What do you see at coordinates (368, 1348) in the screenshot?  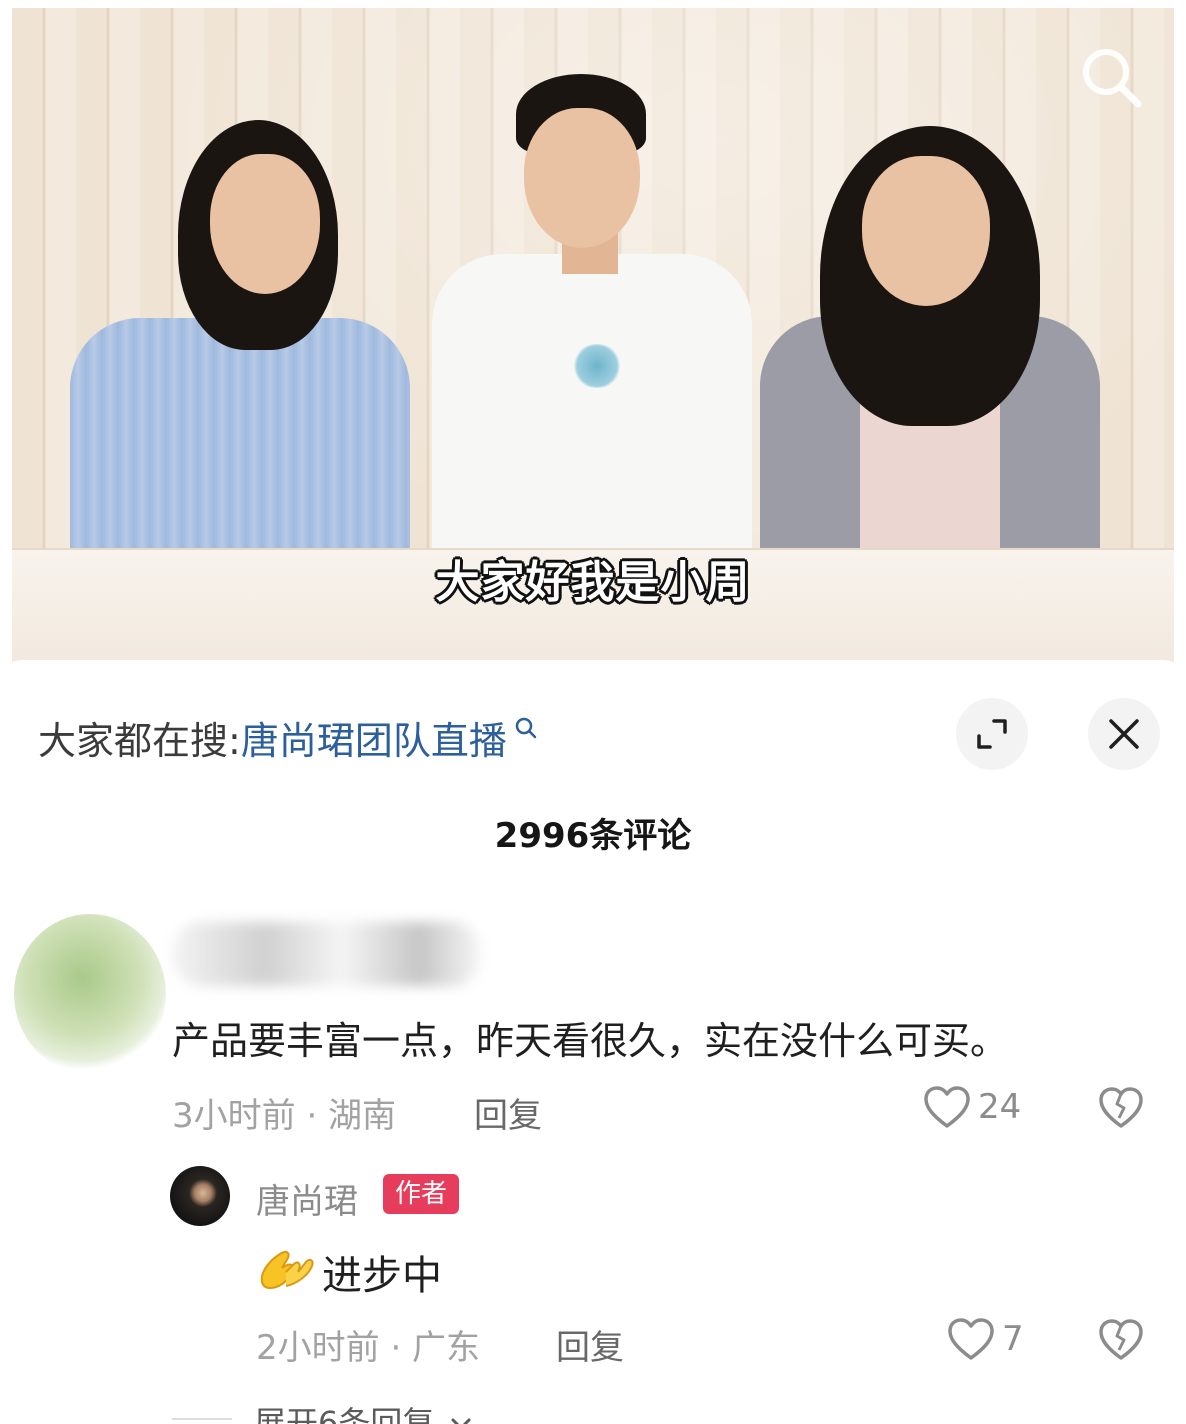 I see `reply-meta: 2小时前 · 广东` at bounding box center [368, 1348].